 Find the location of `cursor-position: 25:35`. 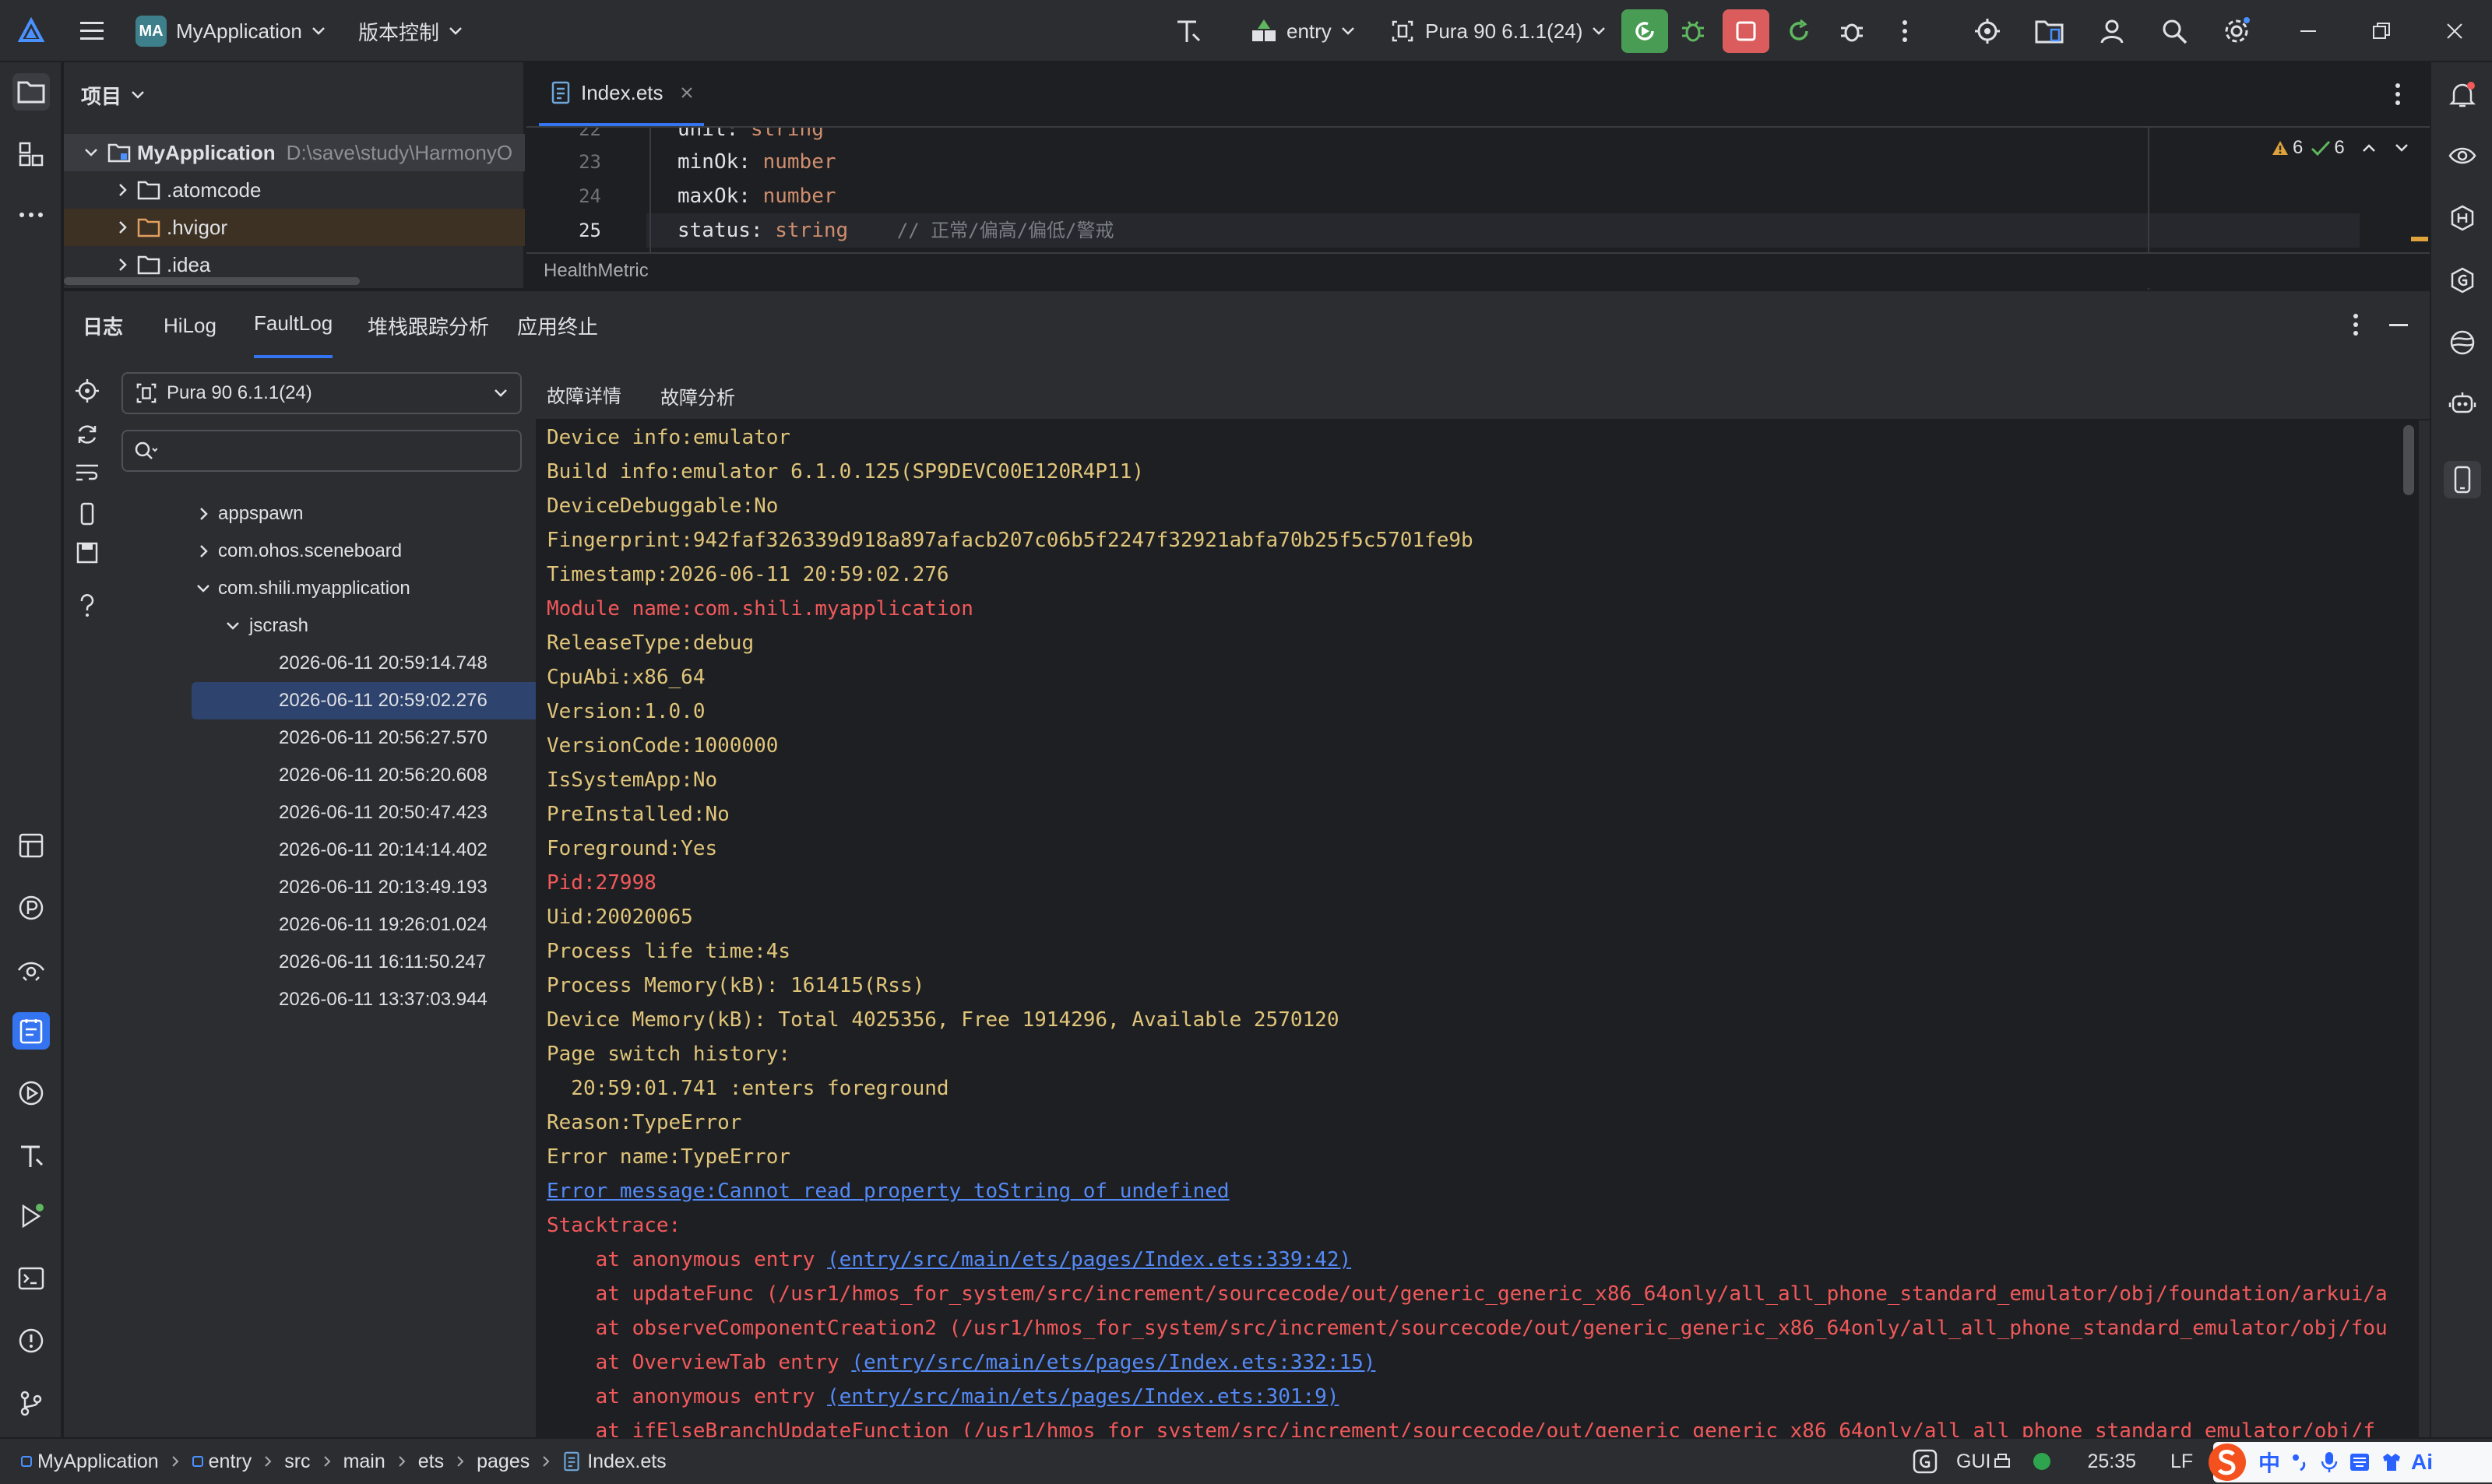

cursor-position: 25:35 is located at coordinates (2111, 1462).